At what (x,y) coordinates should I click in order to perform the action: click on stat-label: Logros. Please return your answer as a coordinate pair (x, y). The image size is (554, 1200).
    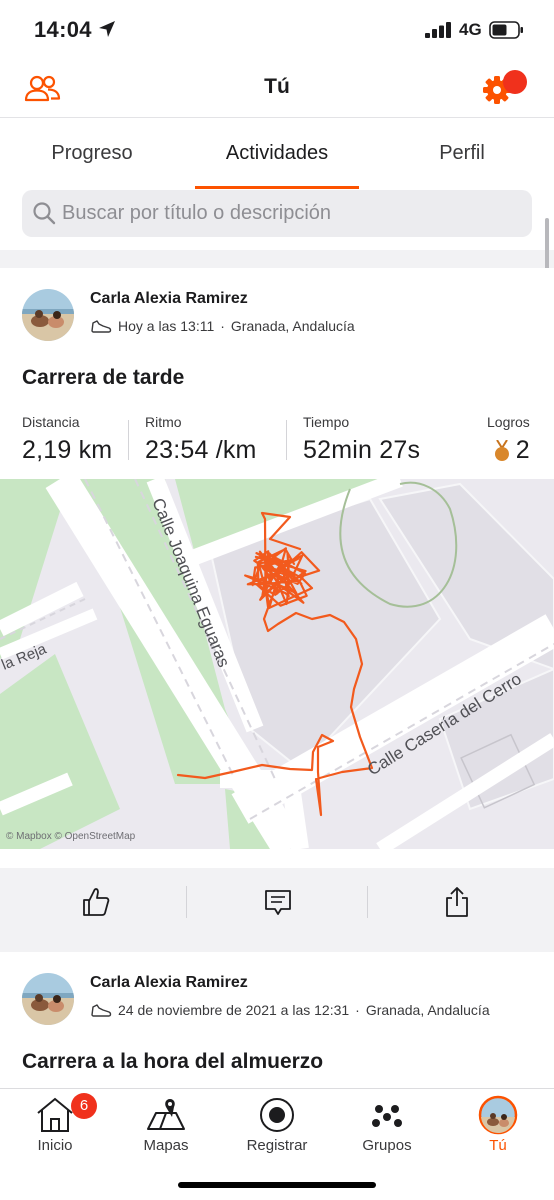
    Looking at the image, I should click on (508, 422).